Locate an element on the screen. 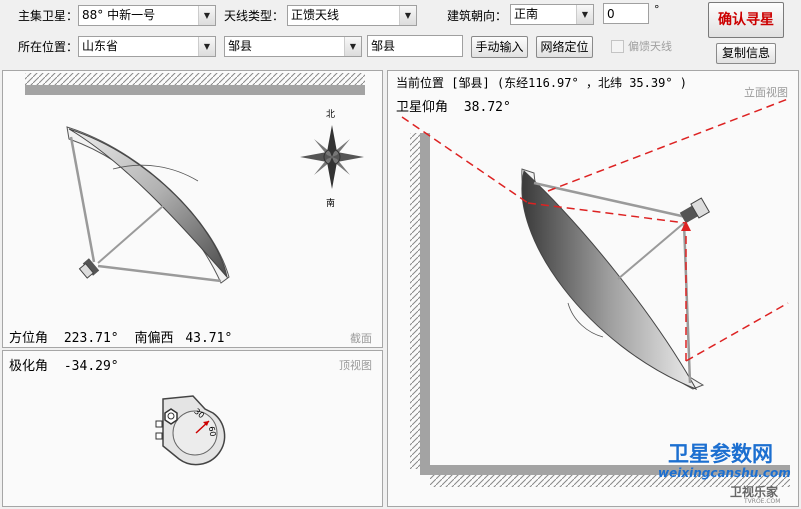 The height and width of the screenshot is (509, 801). manual-input-button: 手动输入 is located at coordinates (499, 47).